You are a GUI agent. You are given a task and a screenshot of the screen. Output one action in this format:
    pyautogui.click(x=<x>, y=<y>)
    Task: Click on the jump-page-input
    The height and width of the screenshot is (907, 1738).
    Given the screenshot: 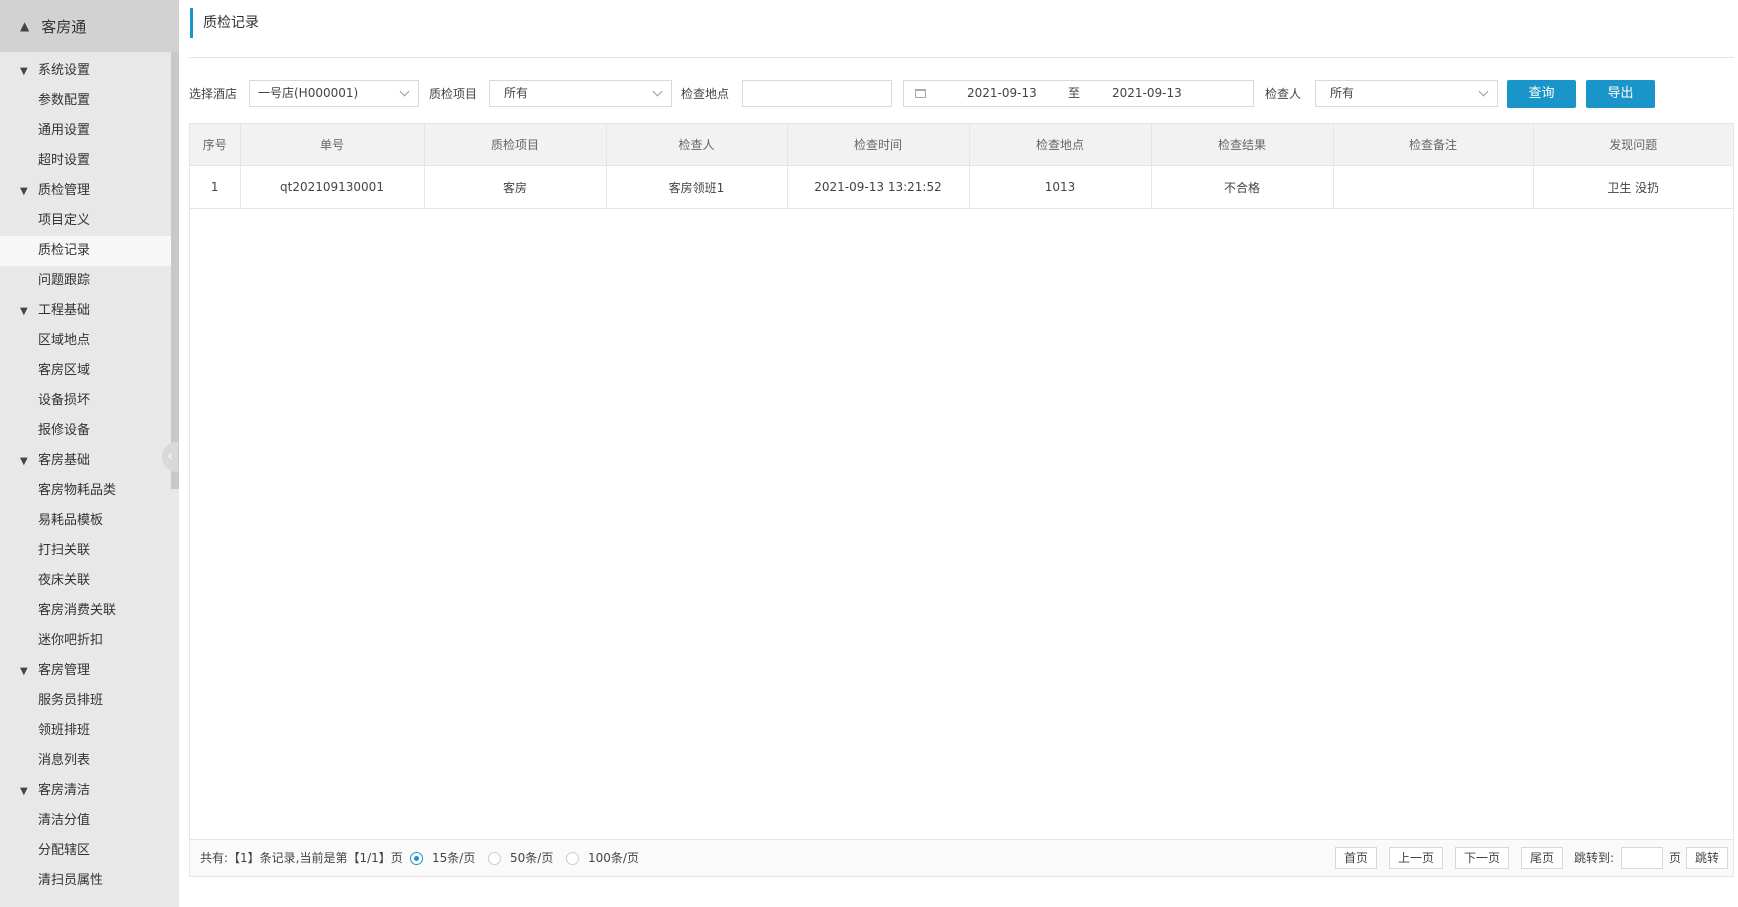 What is the action you would take?
    pyautogui.click(x=1642, y=858)
    